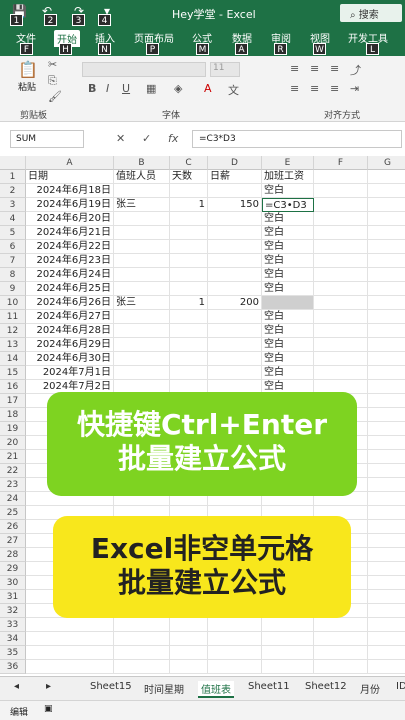 Image resolution: width=405 pixels, height=720 pixels. What do you see at coordinates (142, 639) in the screenshot?
I see `cell-b34` at bounding box center [142, 639].